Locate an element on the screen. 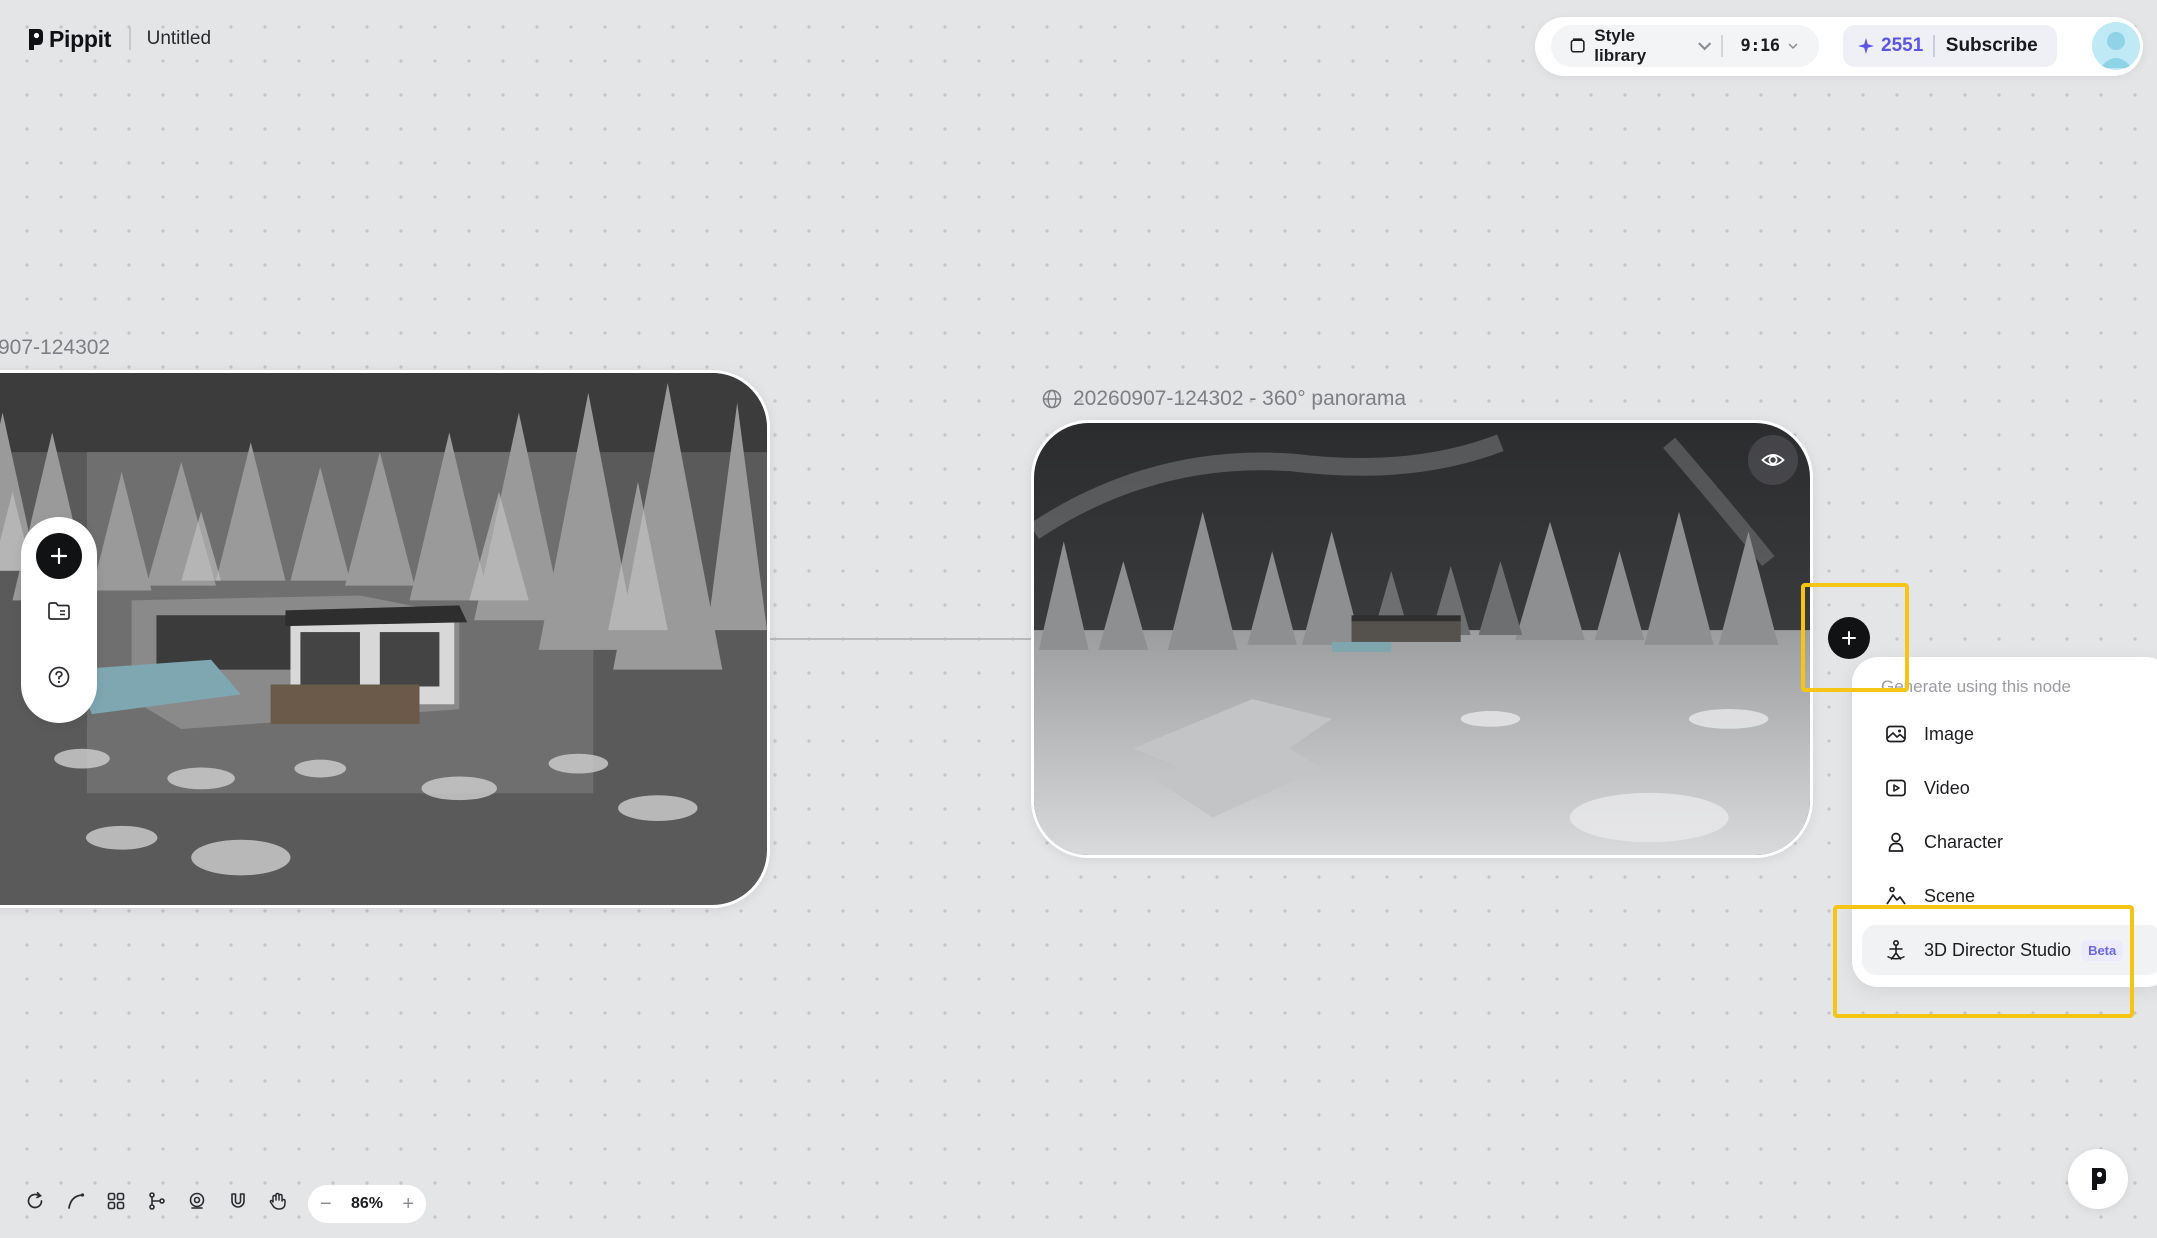 The height and width of the screenshot is (1238, 2157). user-avatar is located at coordinates (2116, 46).